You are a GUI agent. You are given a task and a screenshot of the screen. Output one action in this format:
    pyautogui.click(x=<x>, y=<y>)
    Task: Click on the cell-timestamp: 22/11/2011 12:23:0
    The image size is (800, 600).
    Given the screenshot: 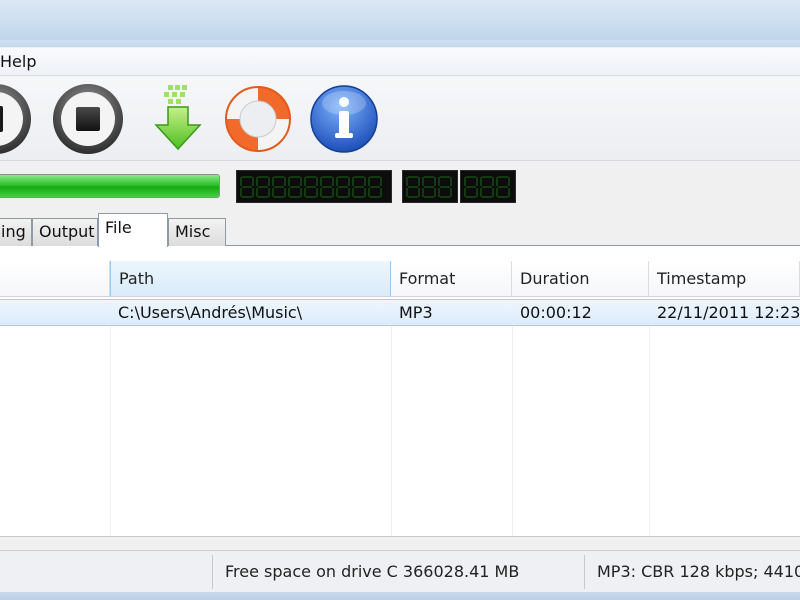 What is the action you would take?
    pyautogui.click(x=728, y=312)
    